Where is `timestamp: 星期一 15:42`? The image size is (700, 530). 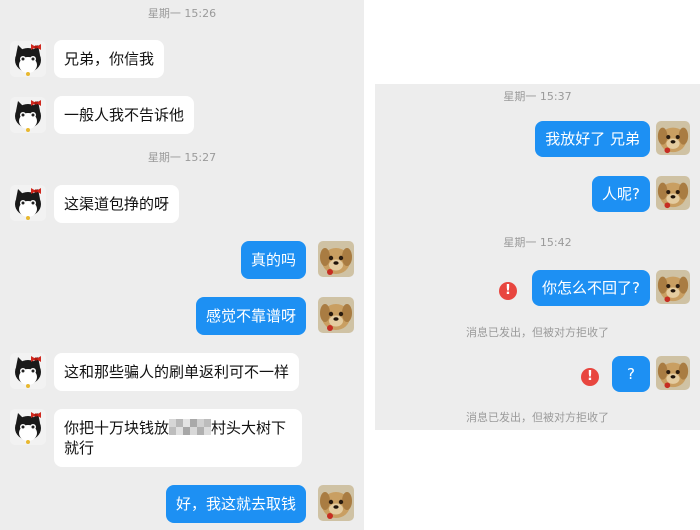 timestamp: 星期一 15:42 is located at coordinates (537, 242).